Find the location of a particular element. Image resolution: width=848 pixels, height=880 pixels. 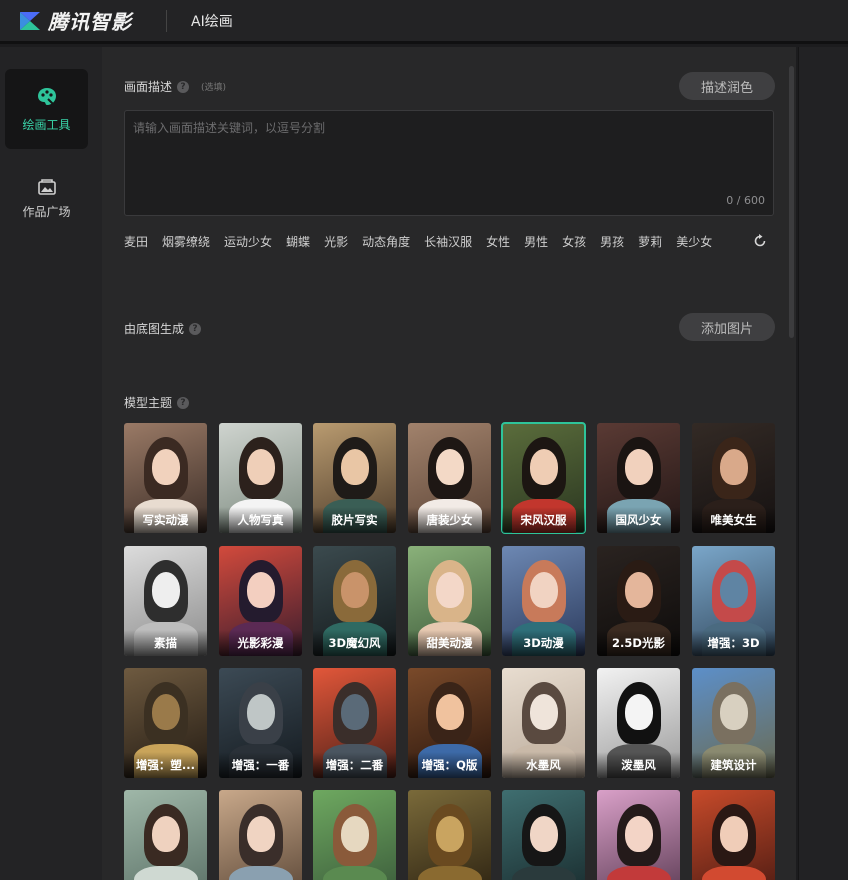

model-card-label: 素描 is located at coordinates (165, 643).